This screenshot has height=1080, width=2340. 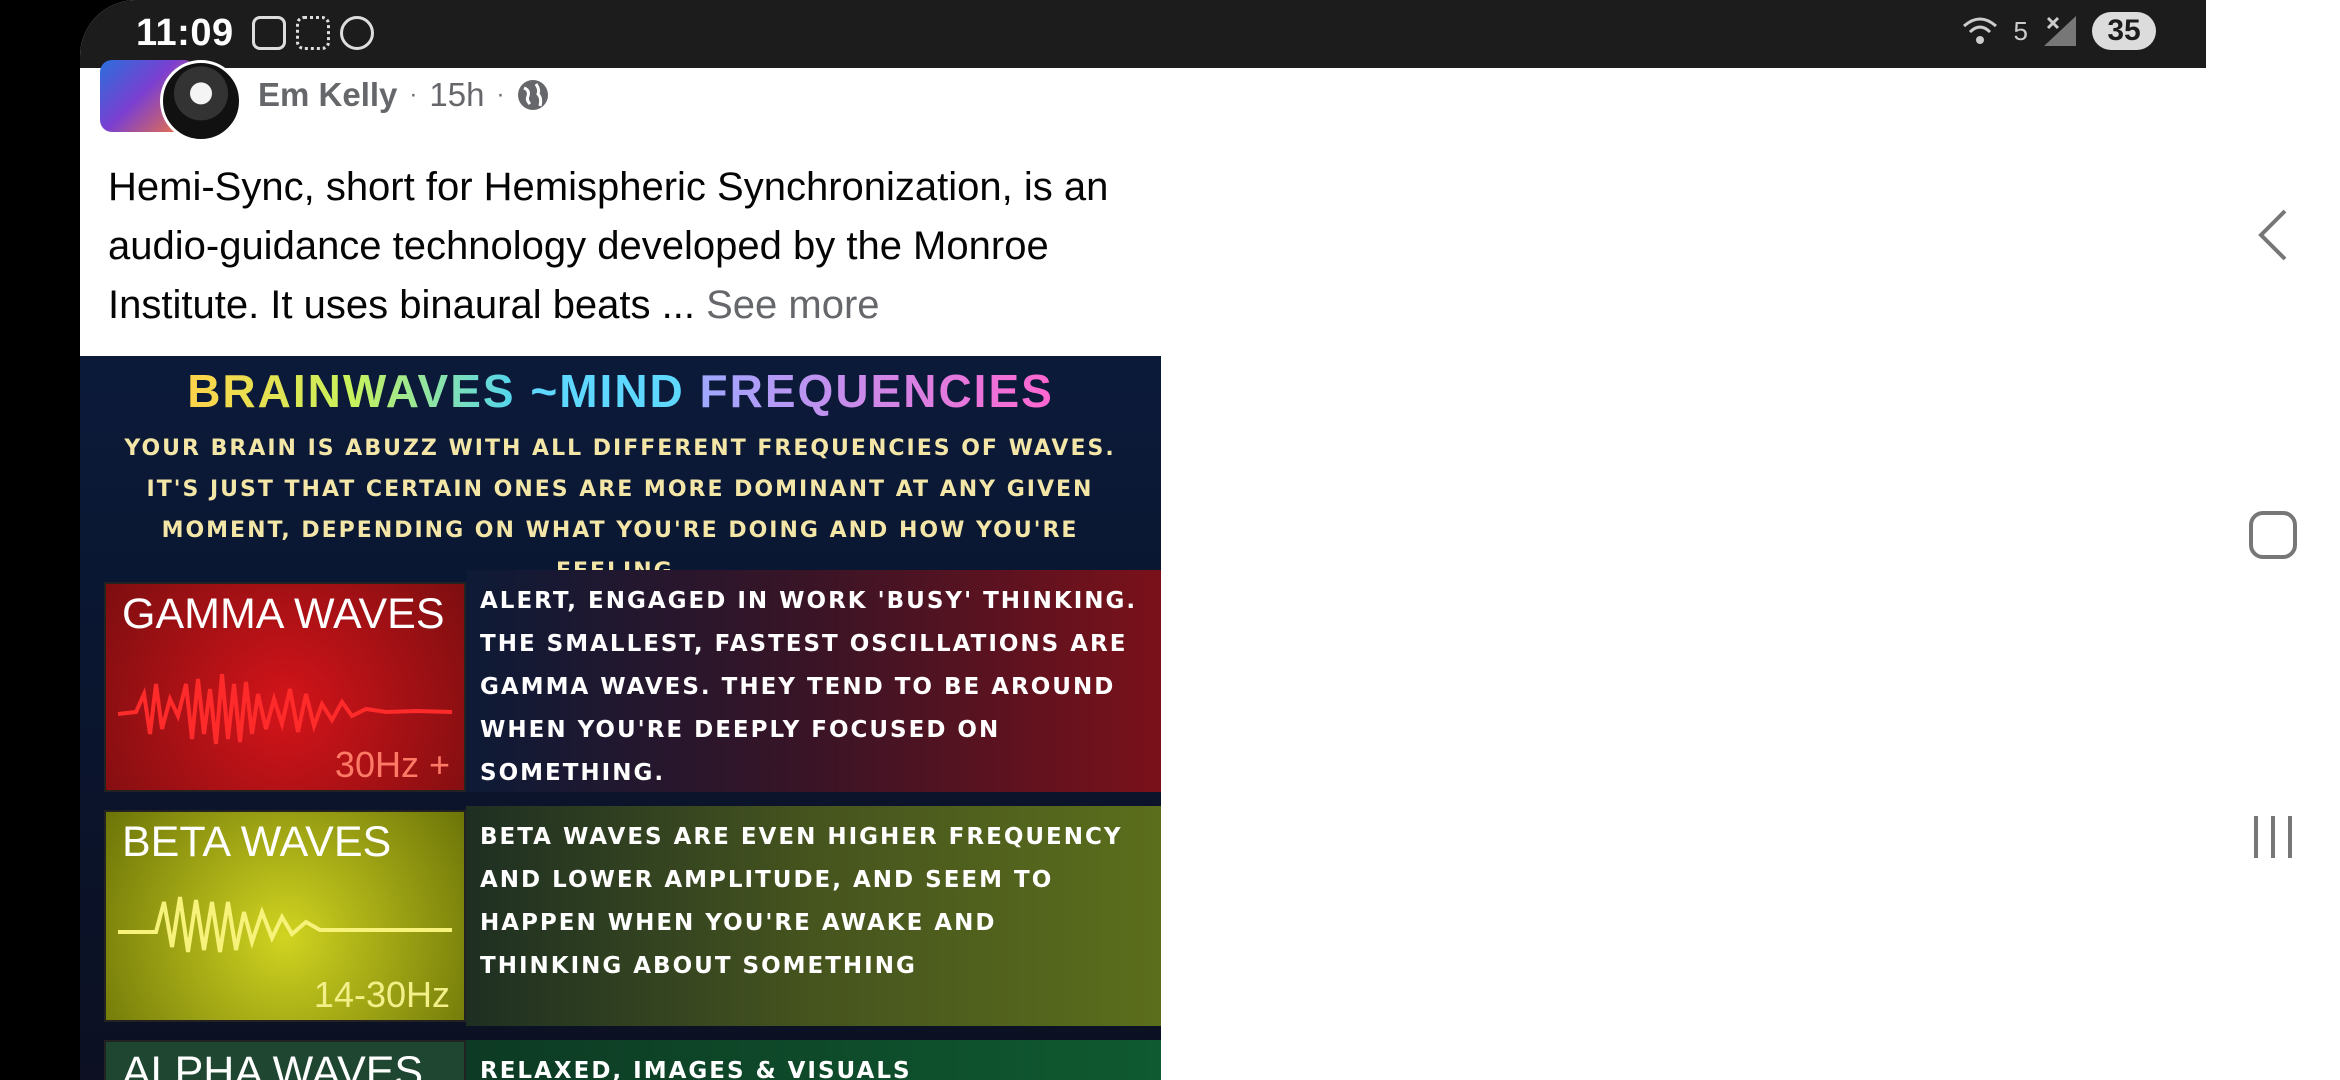 What do you see at coordinates (285, 687) in the screenshot?
I see `gamma-wave-panel: GAMMA WAVES 30Hz +` at bounding box center [285, 687].